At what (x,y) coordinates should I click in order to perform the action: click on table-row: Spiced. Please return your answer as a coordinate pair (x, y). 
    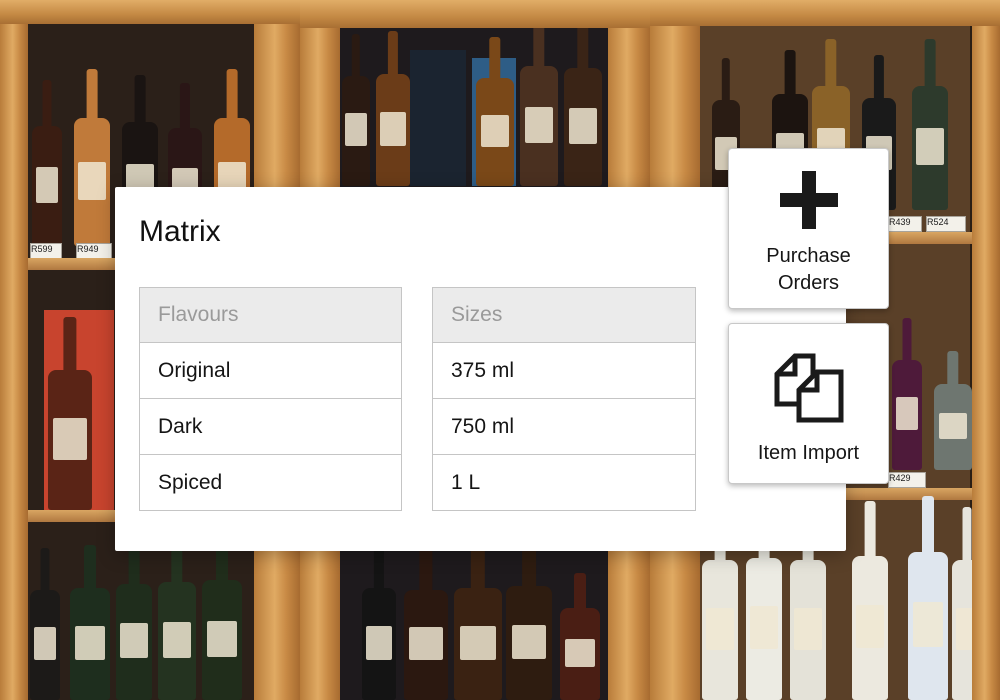
    Looking at the image, I should click on (270, 482).